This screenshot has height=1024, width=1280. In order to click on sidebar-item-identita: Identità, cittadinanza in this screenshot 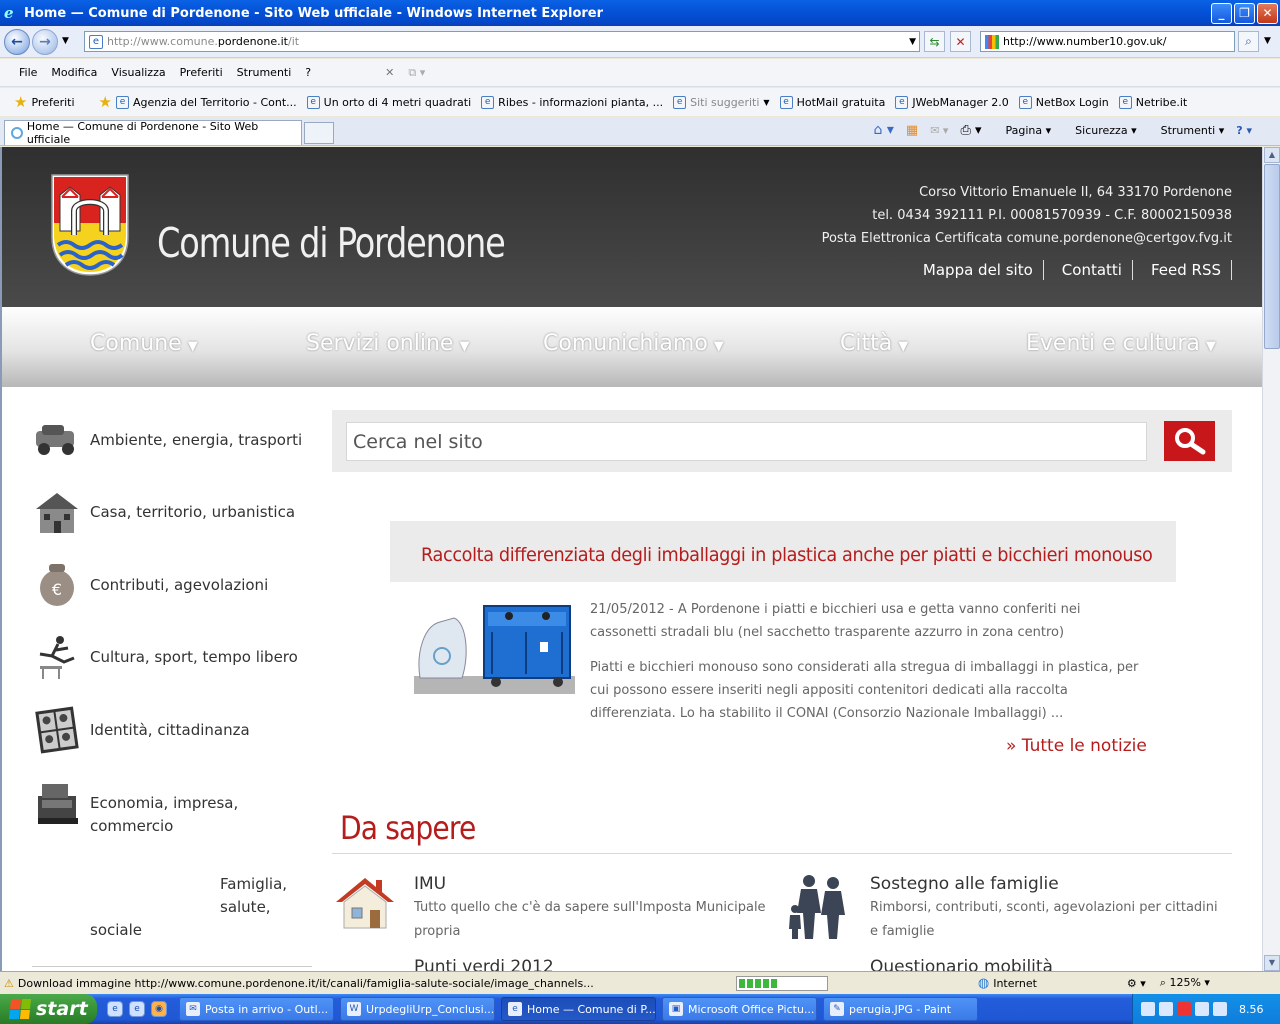, I will do `click(141, 730)`.